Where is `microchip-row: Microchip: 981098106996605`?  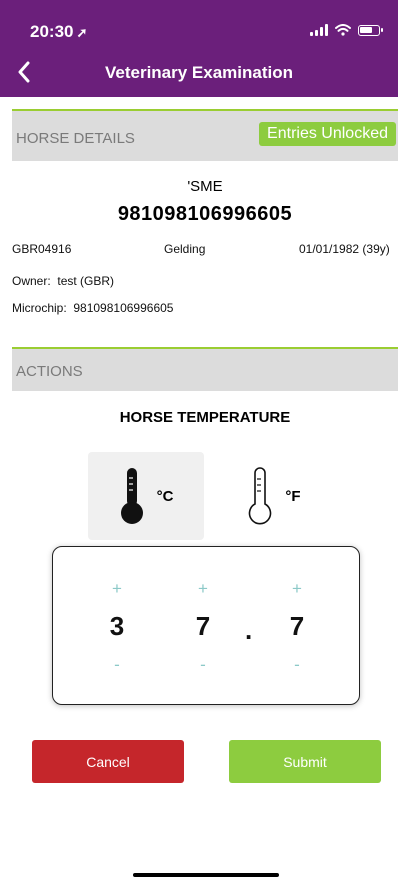 microchip-row: Microchip: 981098106996605 is located at coordinates (92, 308).